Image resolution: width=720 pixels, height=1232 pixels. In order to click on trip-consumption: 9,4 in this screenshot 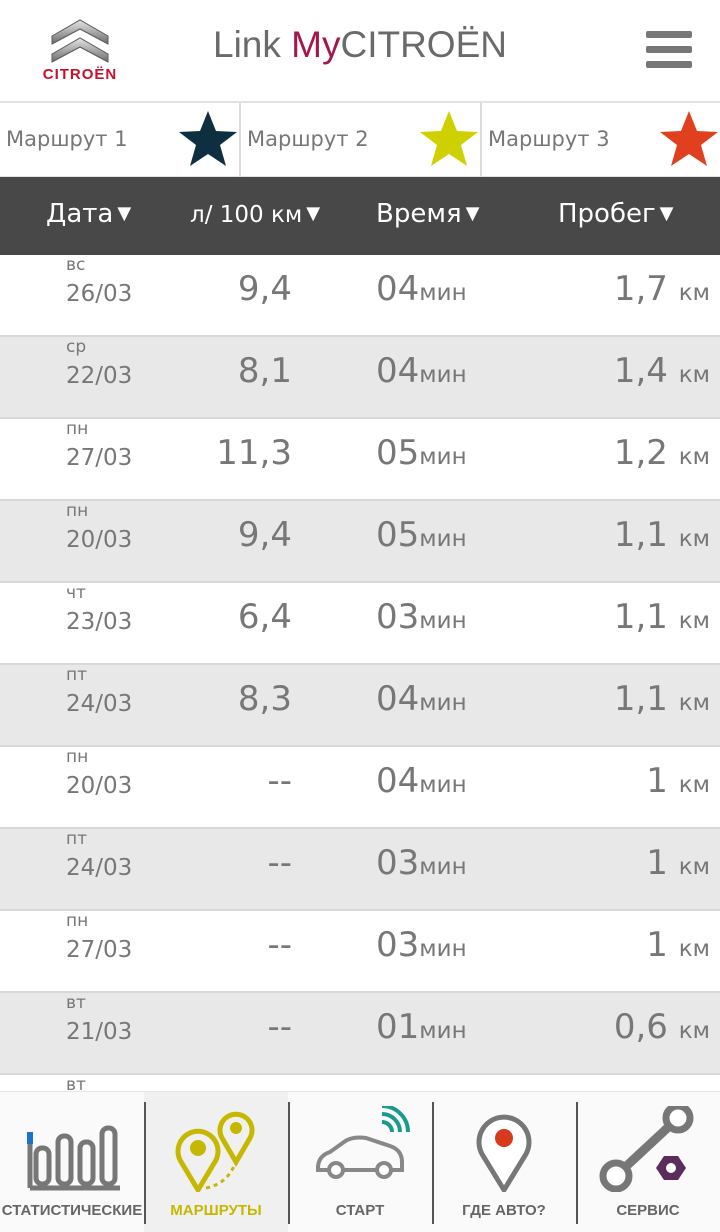, I will do `click(264, 289)`.